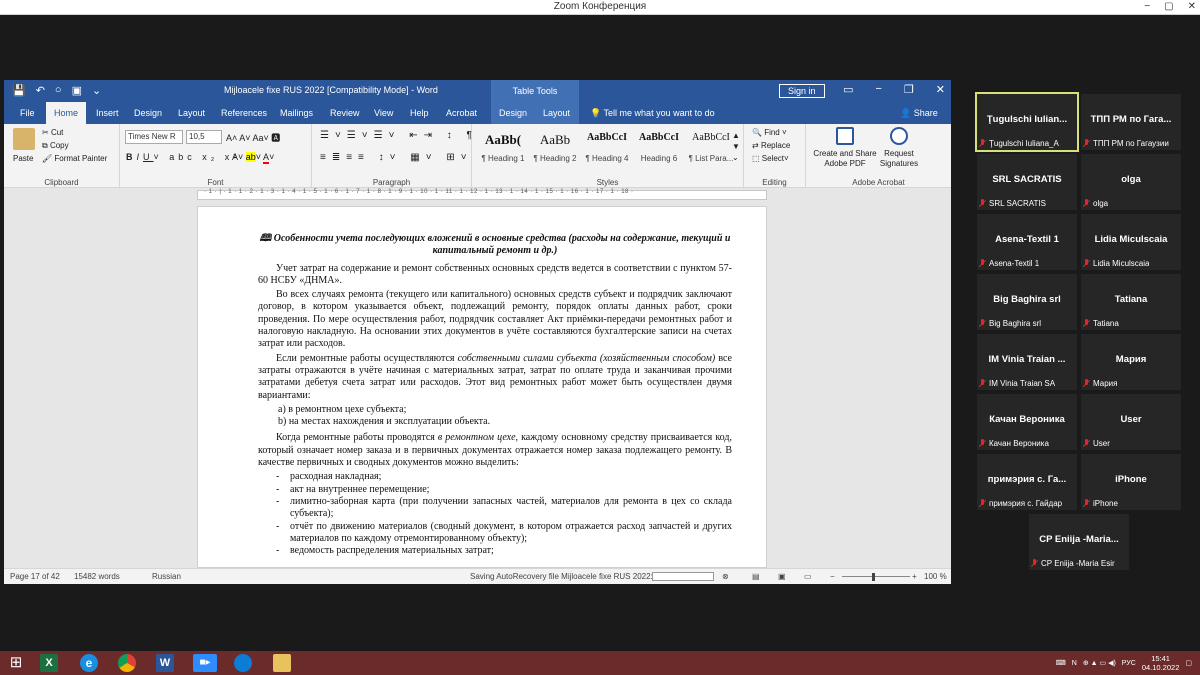 The image size is (1200, 675). Describe the element at coordinates (16, 663) in the screenshot. I see `windows-start-icon: ⊞` at that location.